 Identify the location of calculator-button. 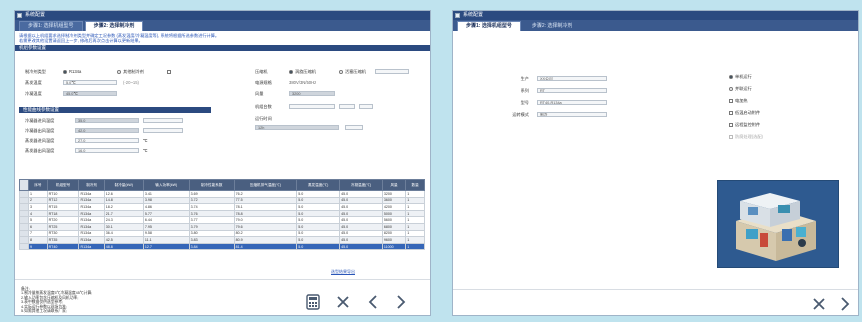
(313, 302).